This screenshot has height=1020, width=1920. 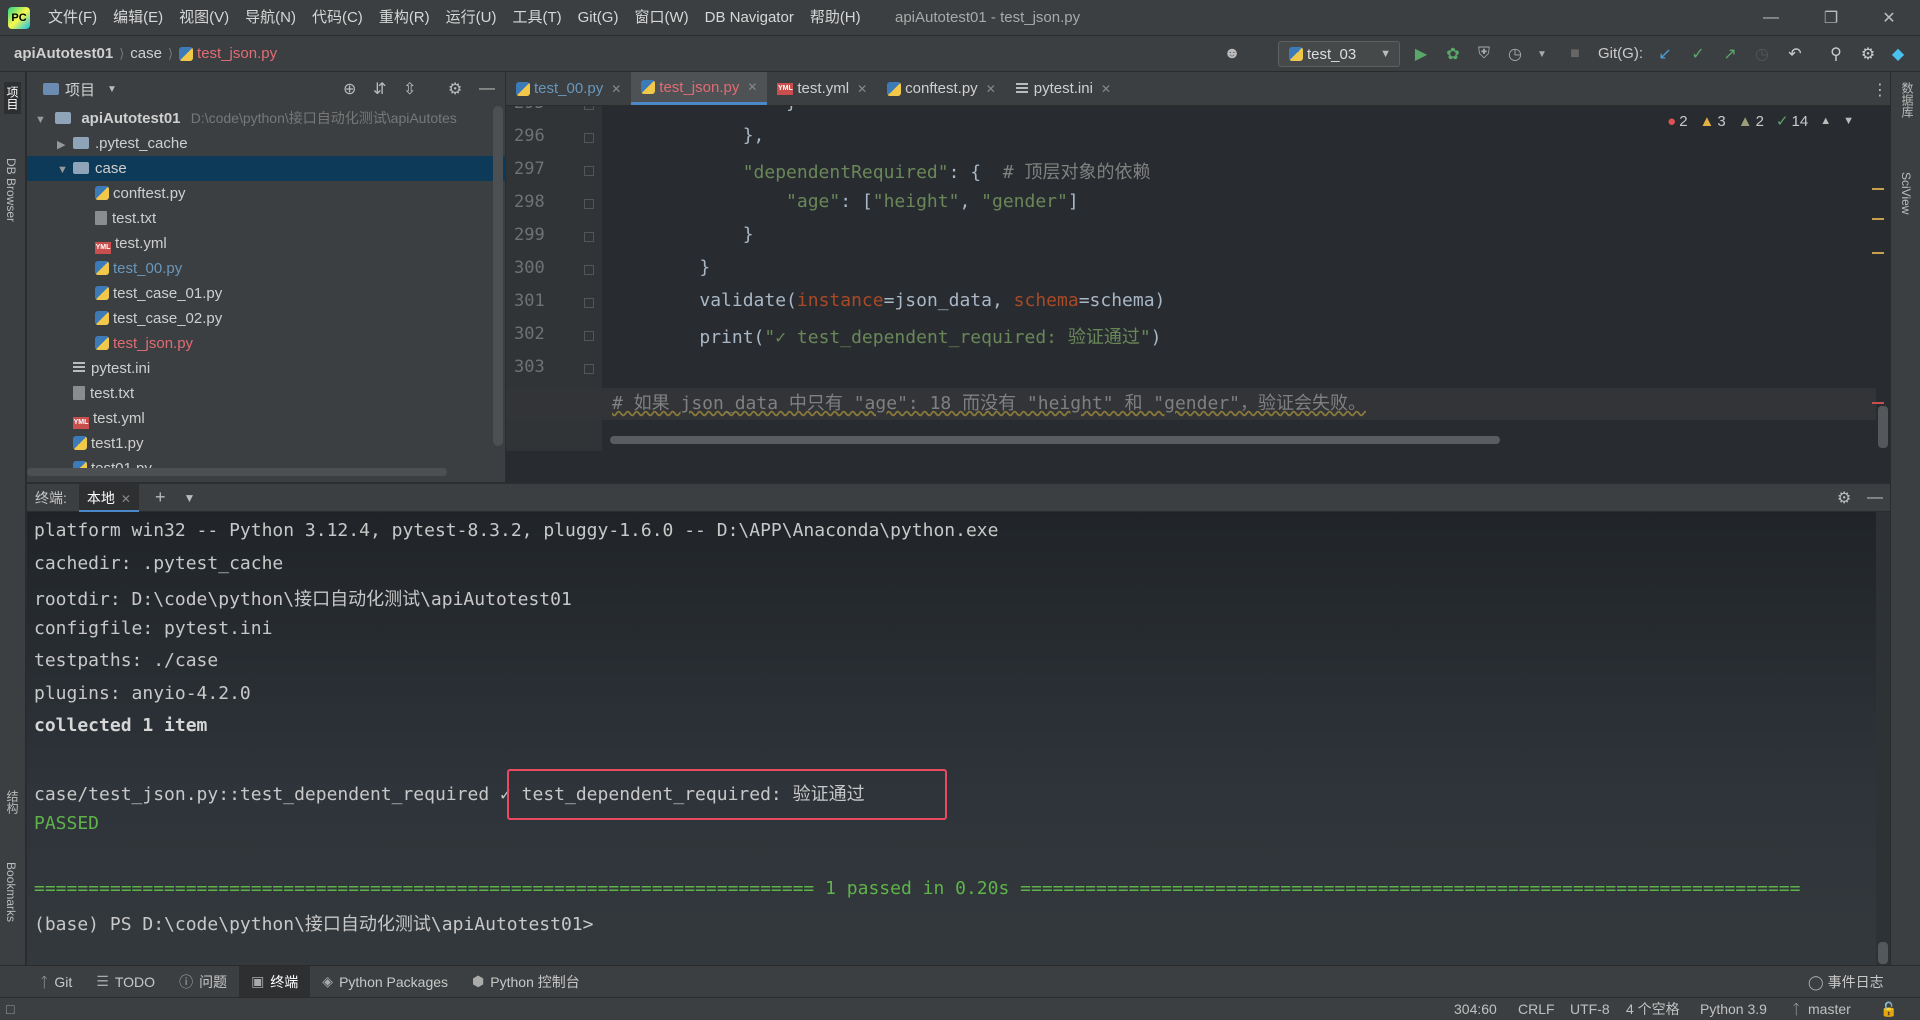 I want to click on search-icon: ⚲, so click(x=1836, y=54).